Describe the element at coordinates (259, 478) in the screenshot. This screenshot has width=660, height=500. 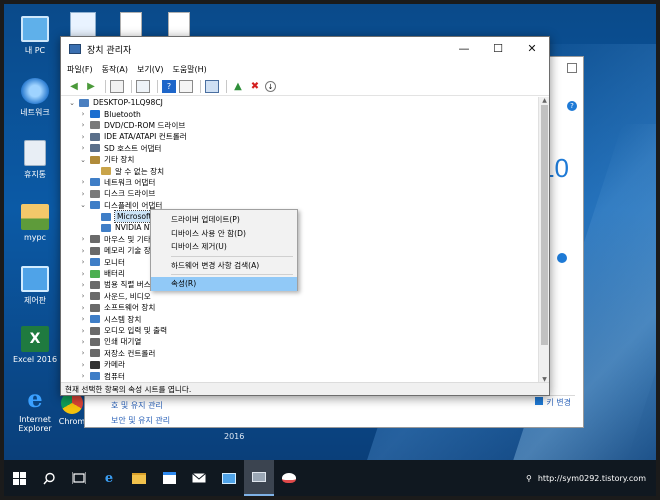
I see `device-manager-taskbar-button` at that location.